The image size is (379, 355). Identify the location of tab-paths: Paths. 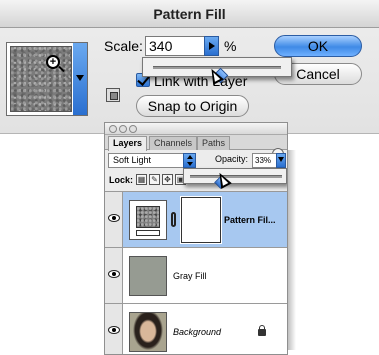
(214, 143).